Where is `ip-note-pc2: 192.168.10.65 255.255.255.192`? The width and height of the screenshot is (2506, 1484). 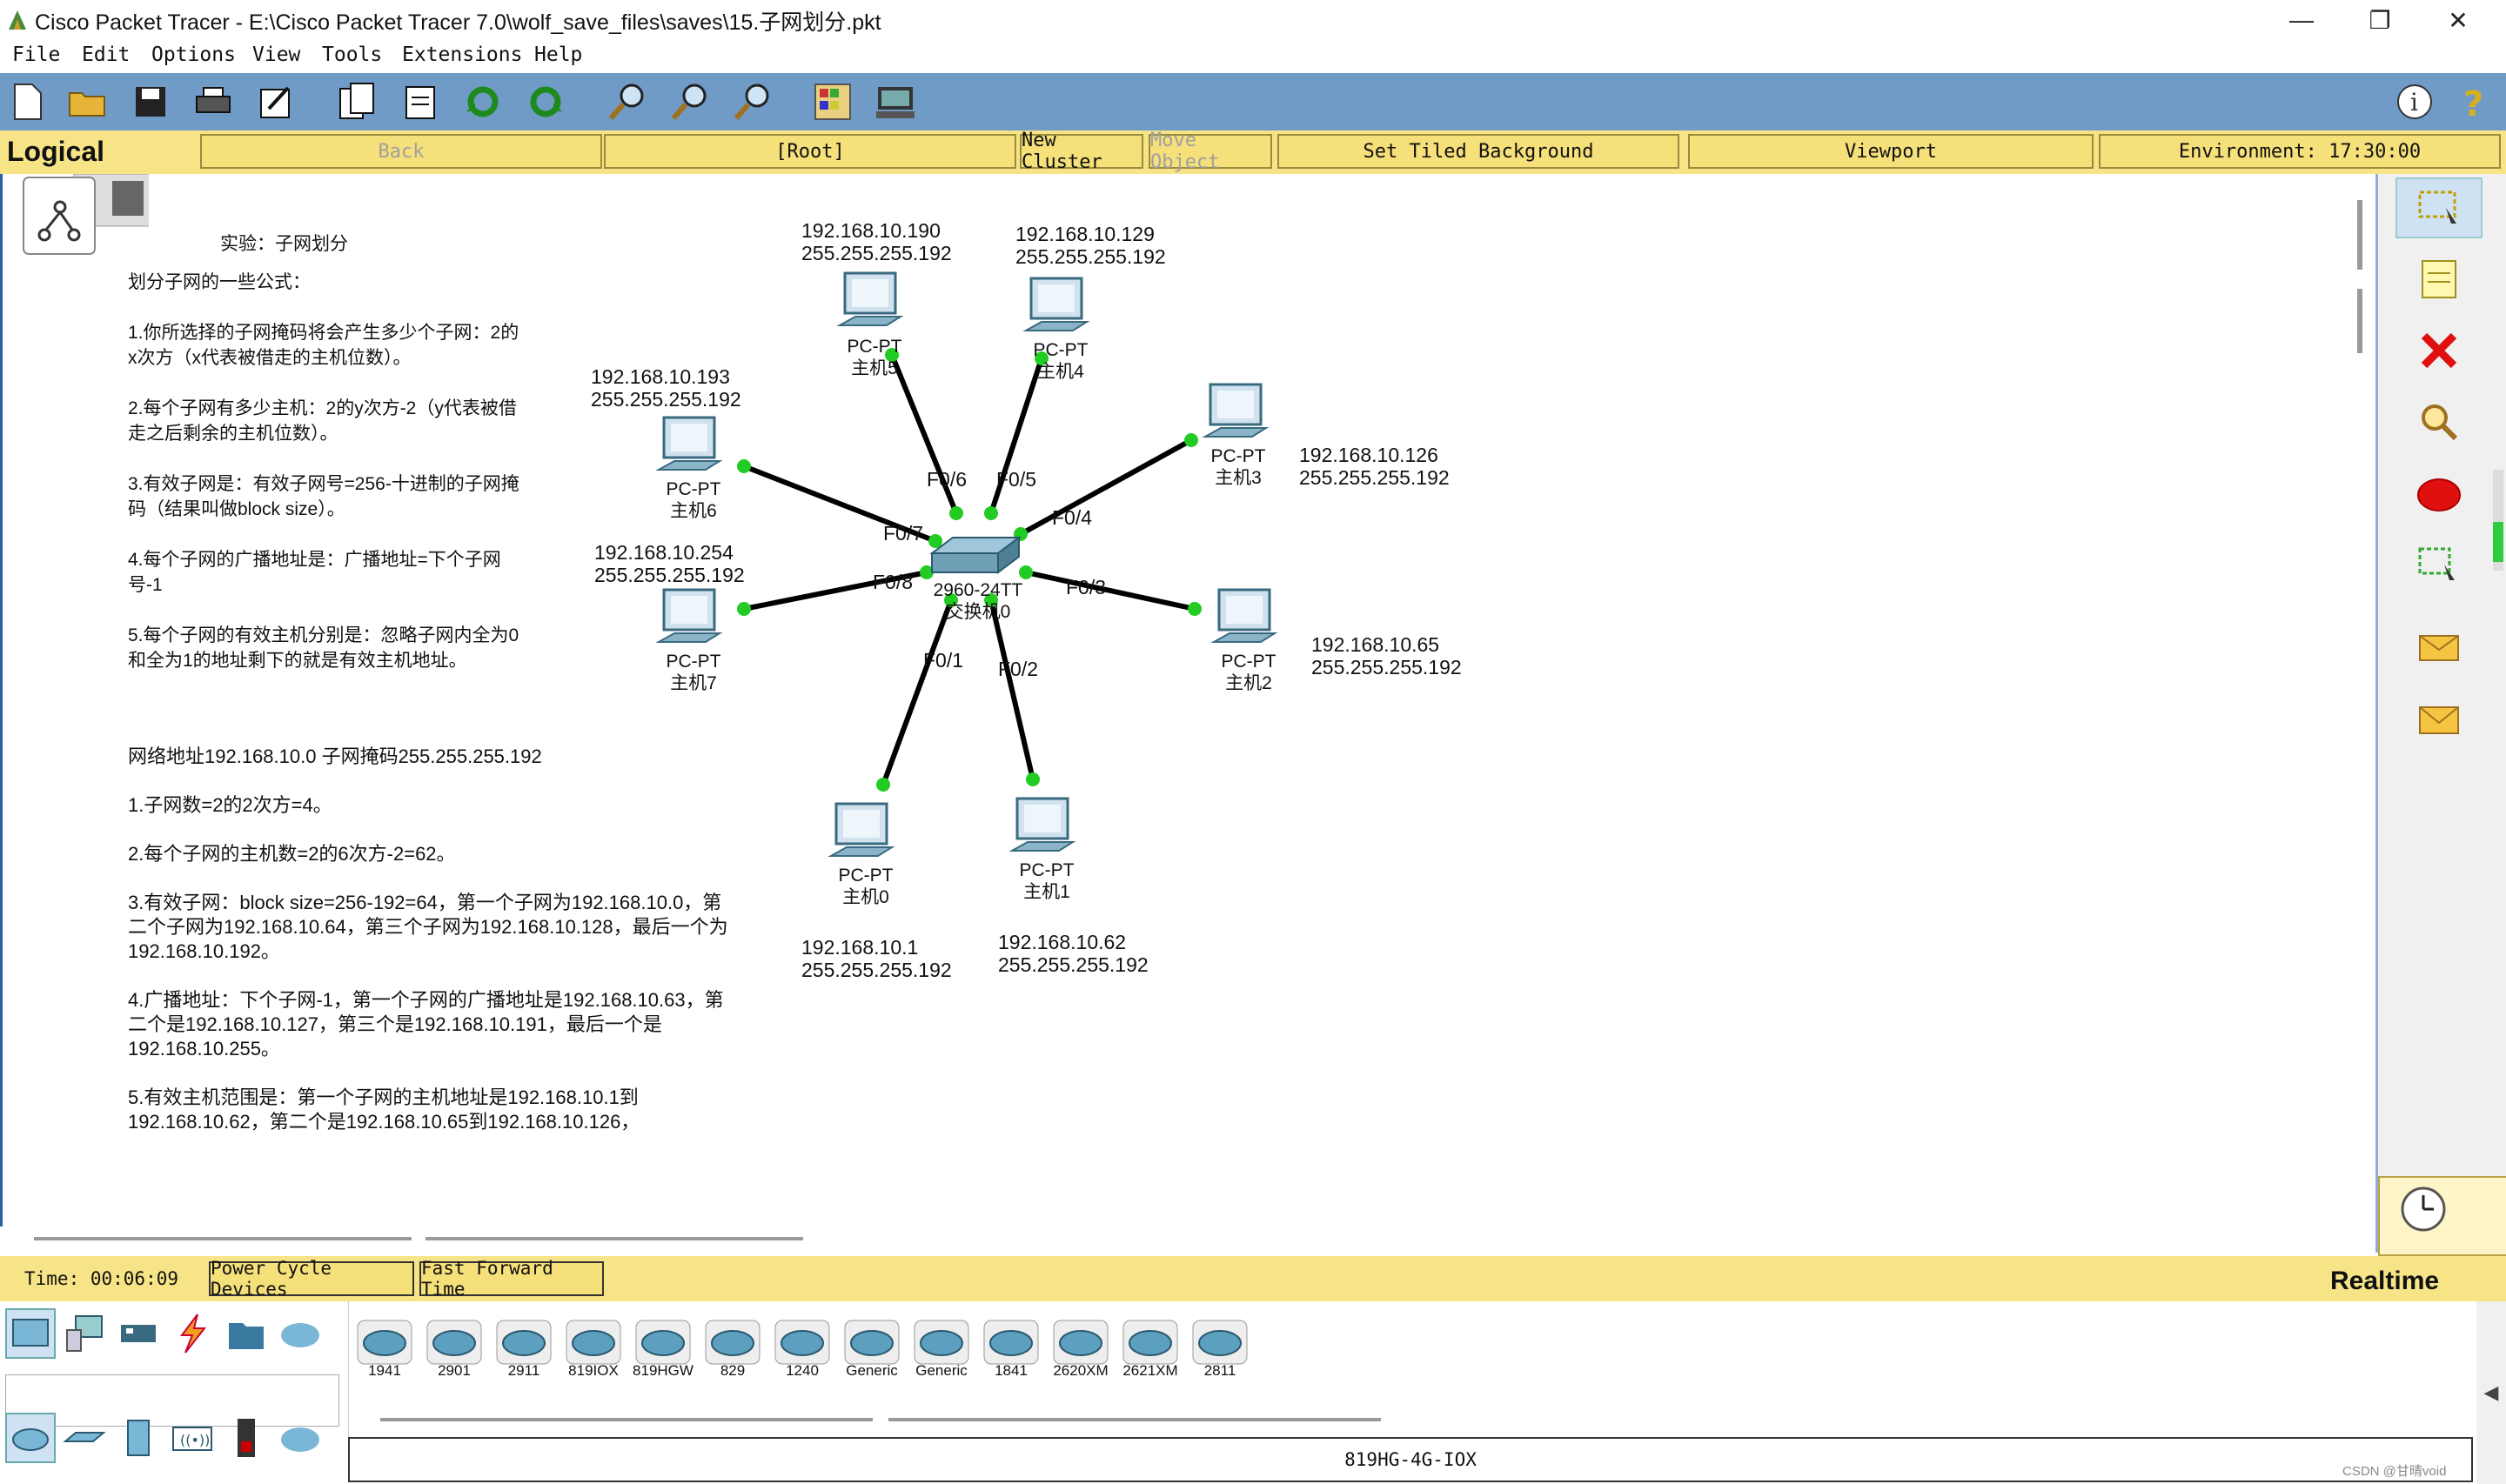
ip-note-pc2: 192.168.10.65 255.255.255.192 is located at coordinates (1386, 655).